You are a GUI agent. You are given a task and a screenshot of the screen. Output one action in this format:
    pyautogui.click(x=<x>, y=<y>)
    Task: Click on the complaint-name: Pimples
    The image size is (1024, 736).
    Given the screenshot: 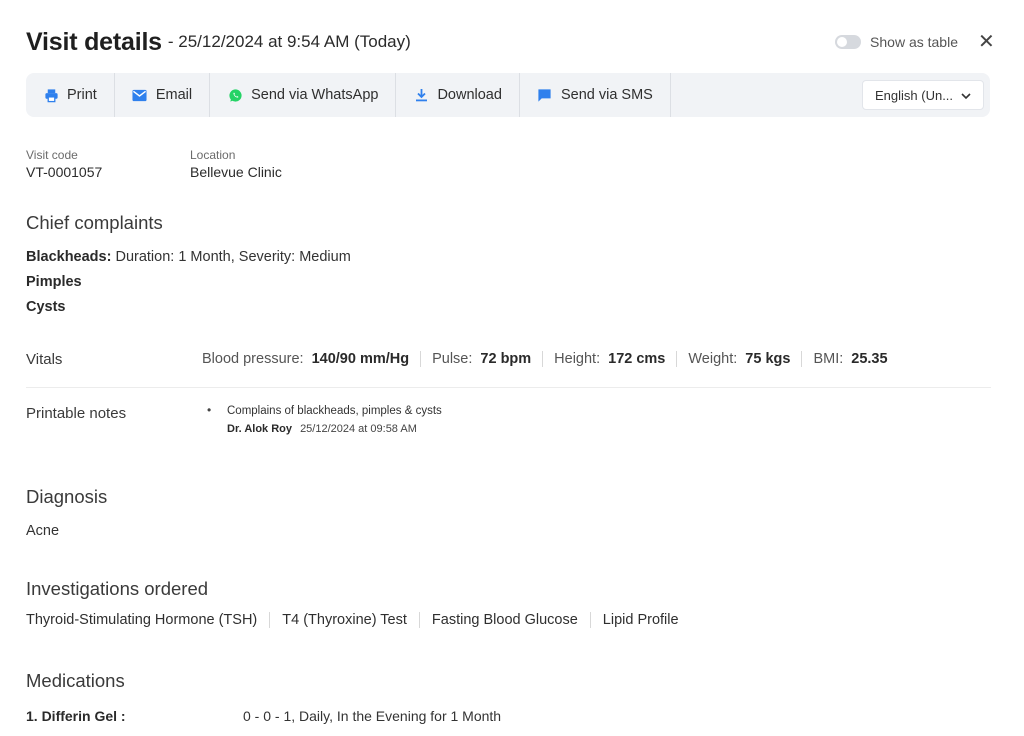 What is the action you would take?
    pyautogui.click(x=54, y=282)
    